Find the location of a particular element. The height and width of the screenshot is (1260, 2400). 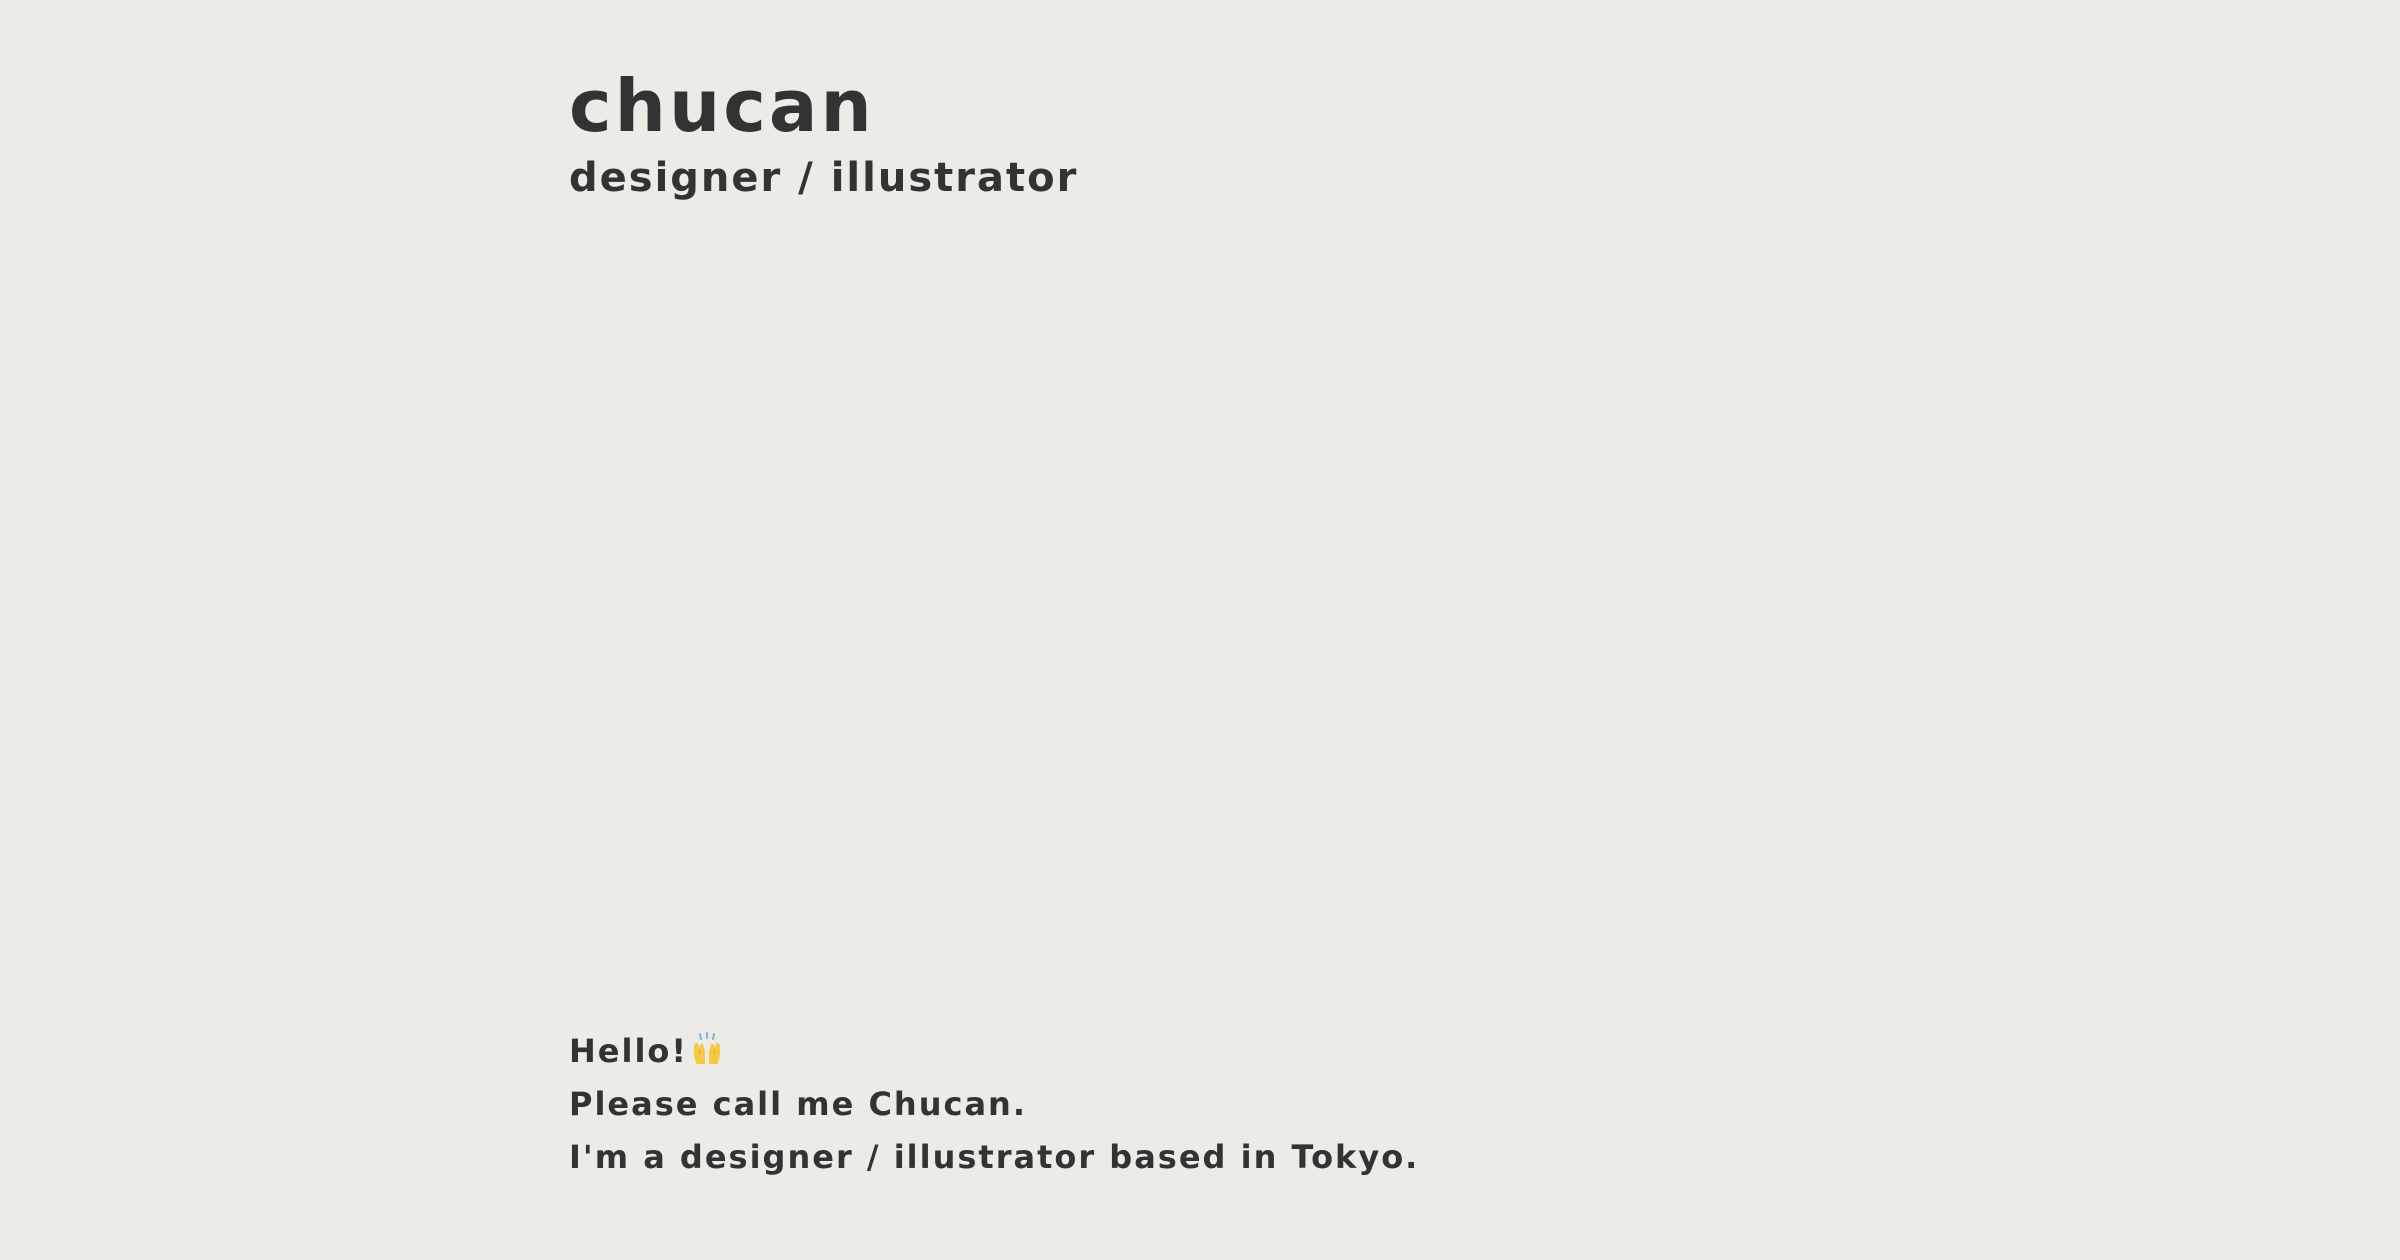

greeting-text: Hello! is located at coordinates (628, 1051).